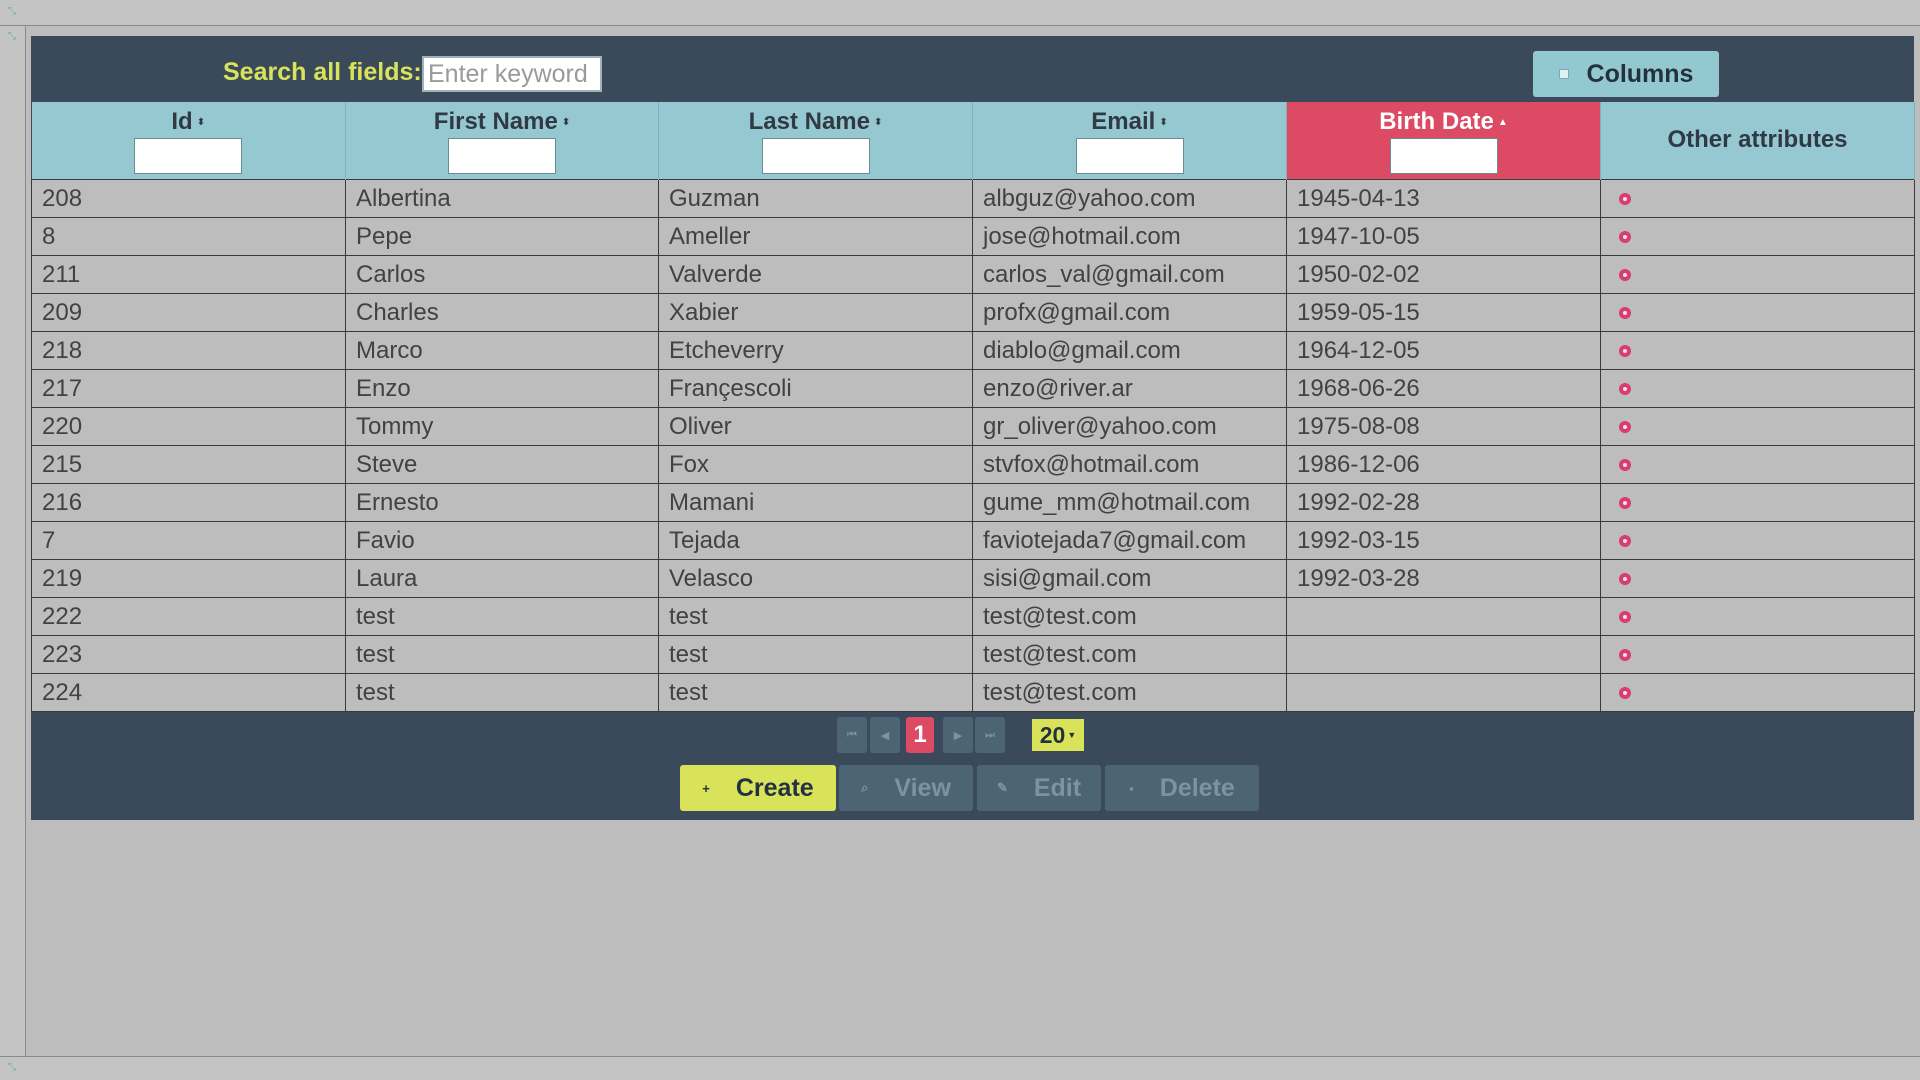 The width and height of the screenshot is (1920, 1080). I want to click on previous-page-icon: ◀, so click(885, 735).